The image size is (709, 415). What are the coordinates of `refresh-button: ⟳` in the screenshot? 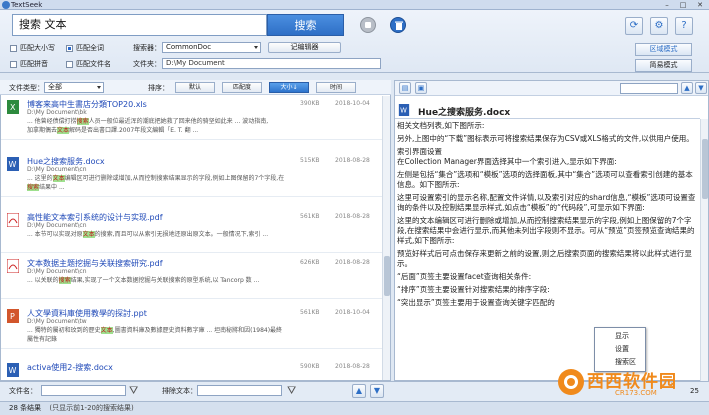 It's located at (634, 26).